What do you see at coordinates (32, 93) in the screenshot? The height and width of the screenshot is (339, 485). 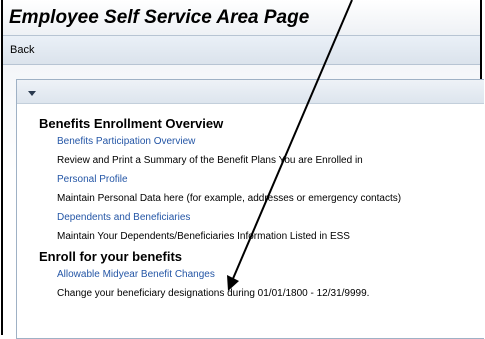 I see `triangle-down-icon` at bounding box center [32, 93].